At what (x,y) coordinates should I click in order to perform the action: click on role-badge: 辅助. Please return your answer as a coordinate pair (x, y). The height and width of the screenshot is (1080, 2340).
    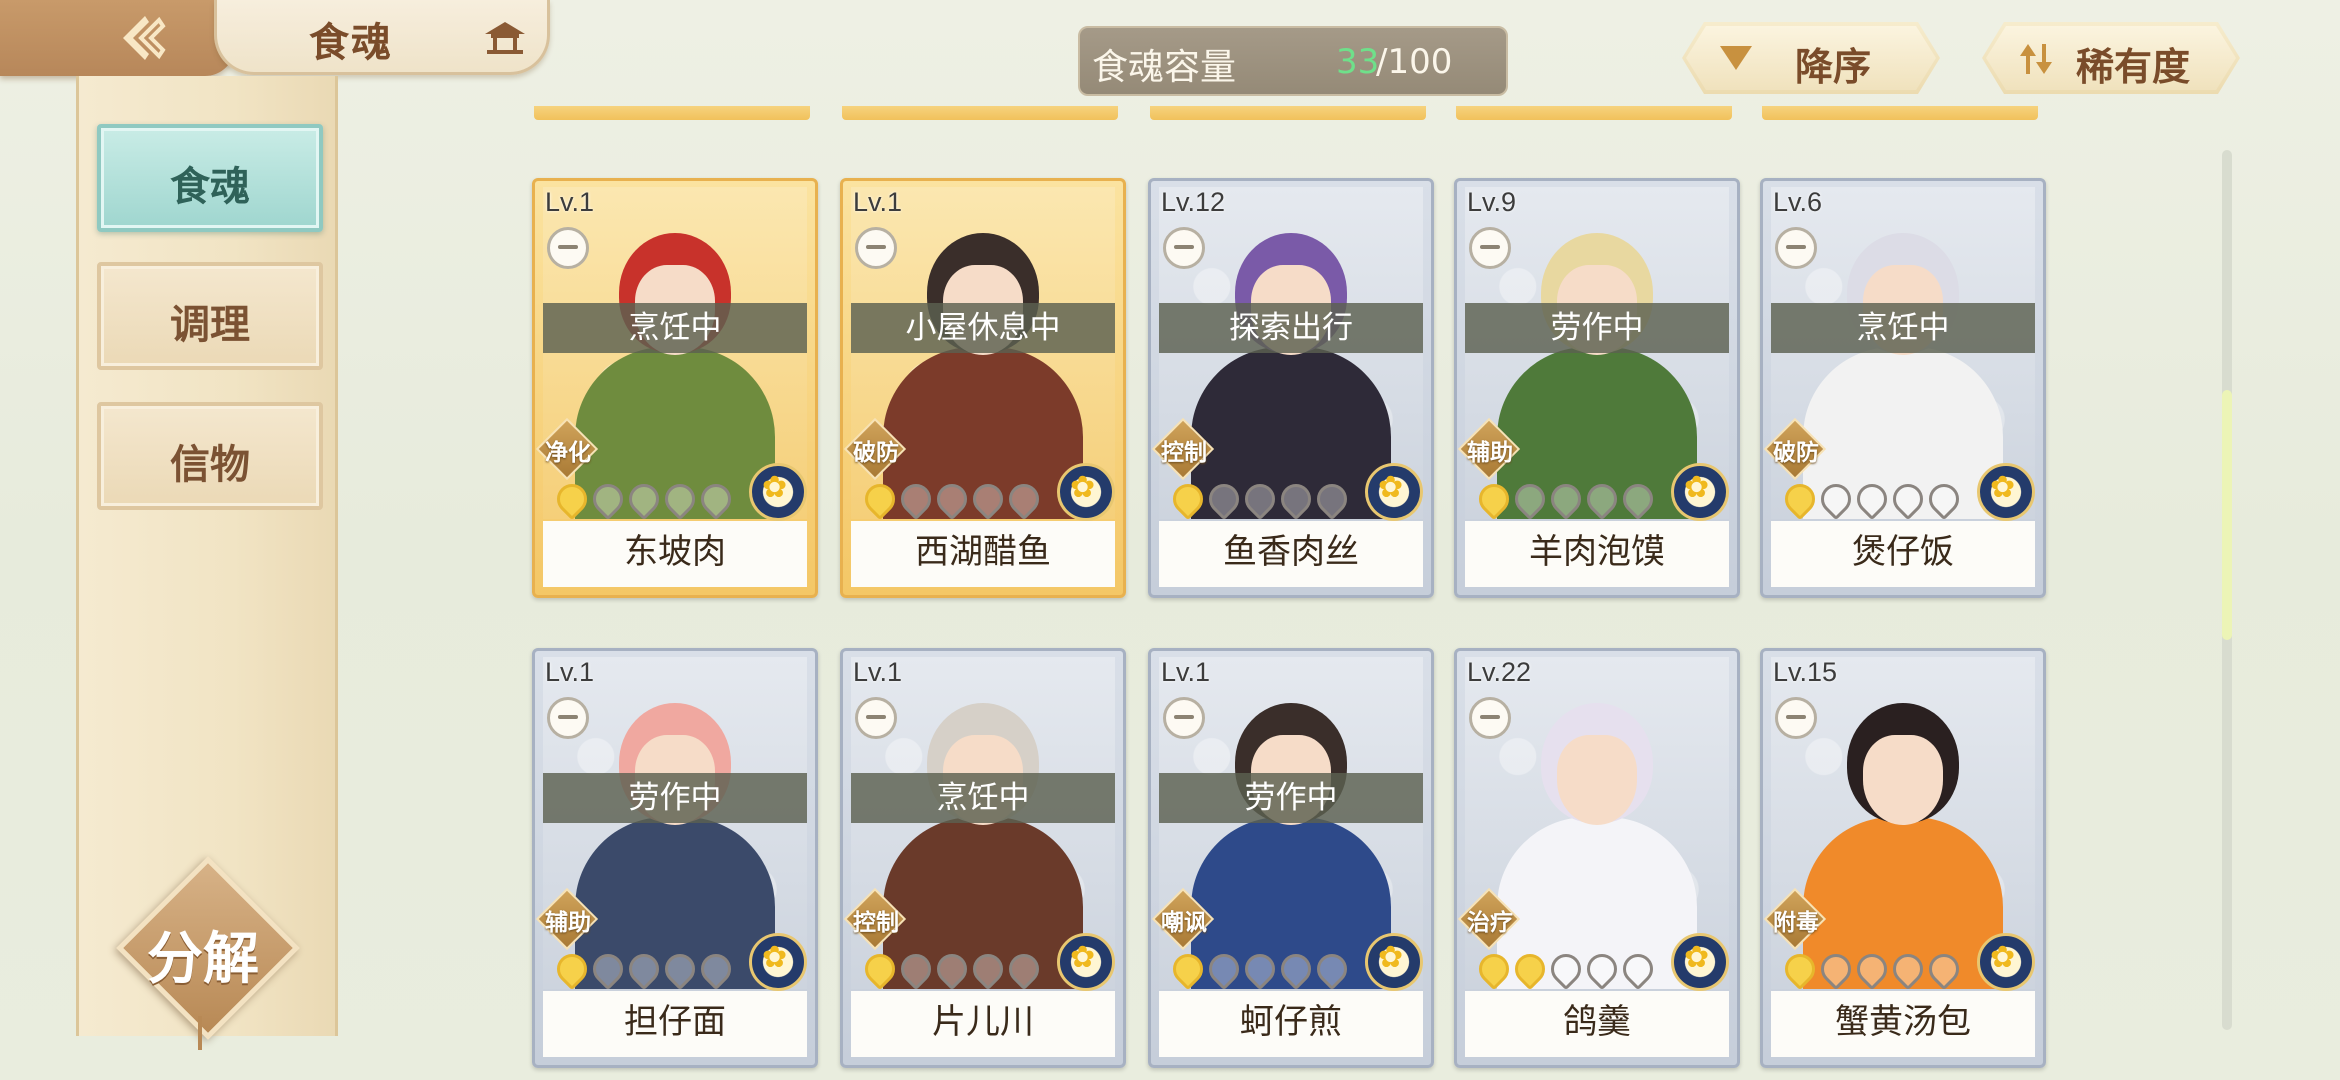
    Looking at the image, I should click on (1489, 449).